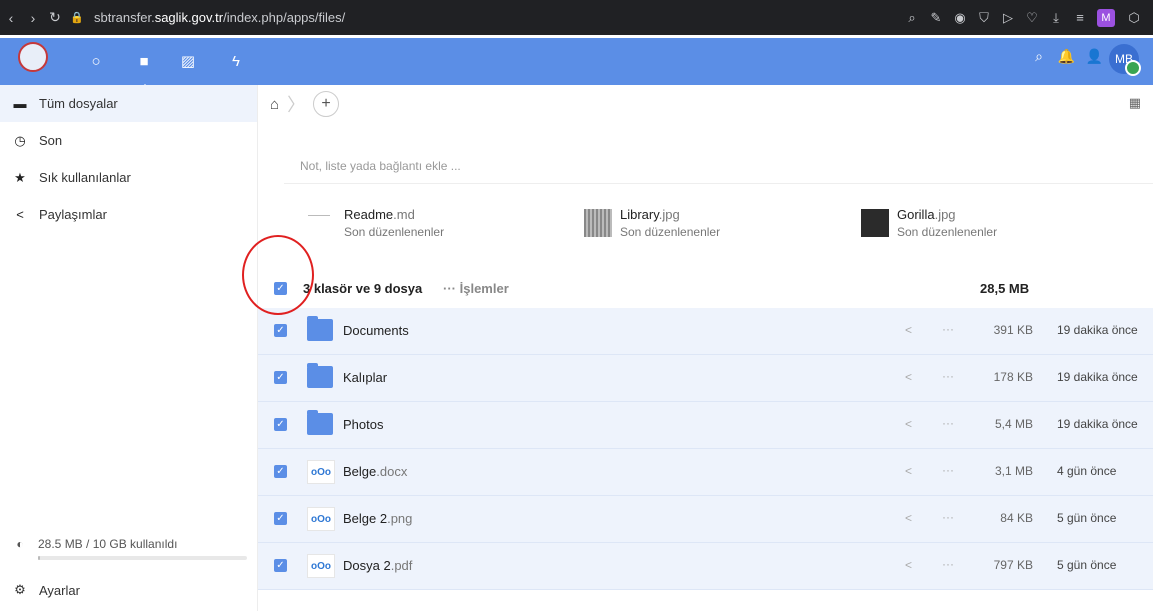 This screenshot has height=611, width=1153. Describe the element at coordinates (1066, 62) in the screenshot. I see `notifications-icon: 🔔` at that location.